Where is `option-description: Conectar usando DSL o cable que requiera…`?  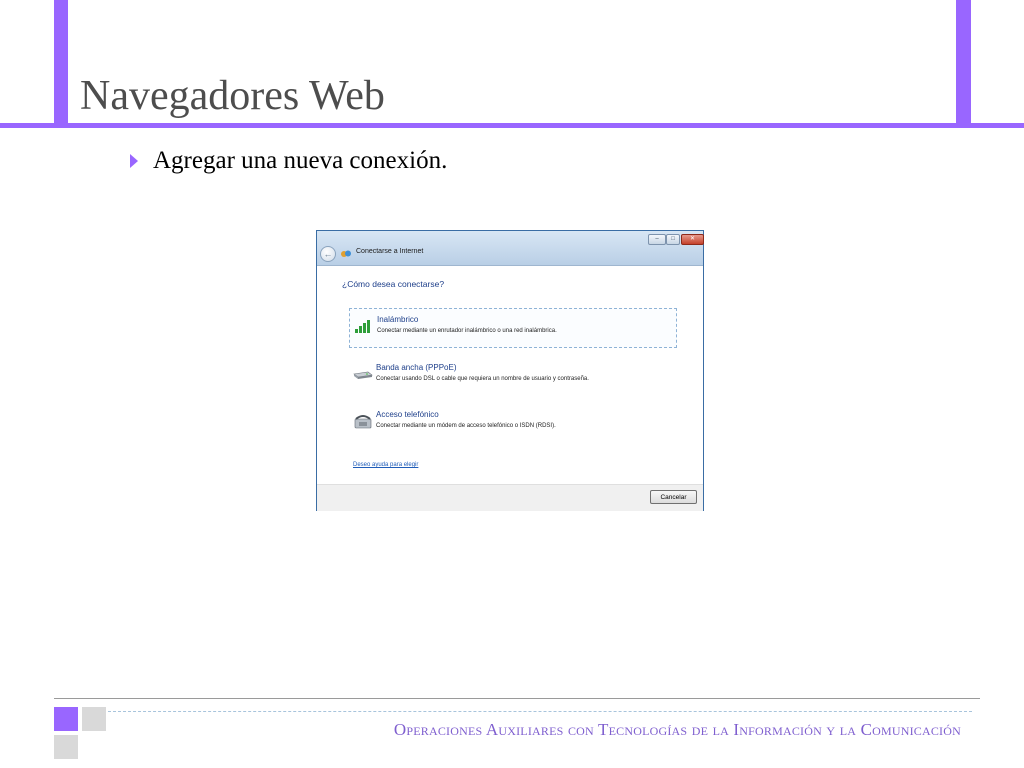
option-description: Conectar usando DSL o cable que requiera… is located at coordinates (482, 379).